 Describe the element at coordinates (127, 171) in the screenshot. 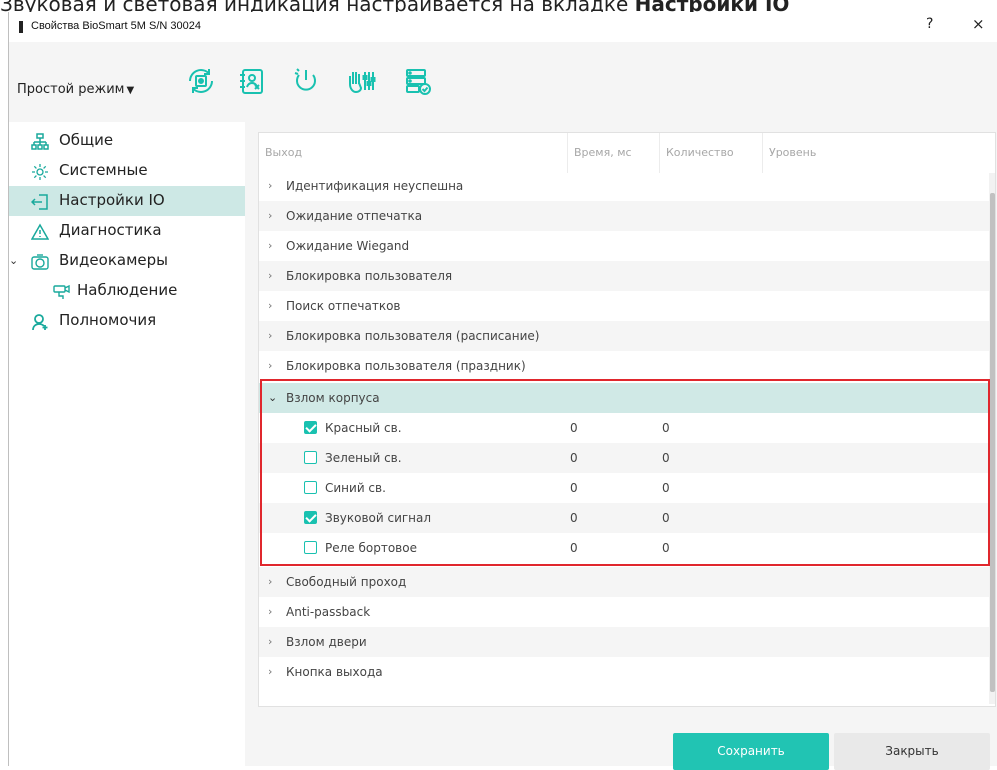

I see `sidebar-item-system: Системные` at that location.